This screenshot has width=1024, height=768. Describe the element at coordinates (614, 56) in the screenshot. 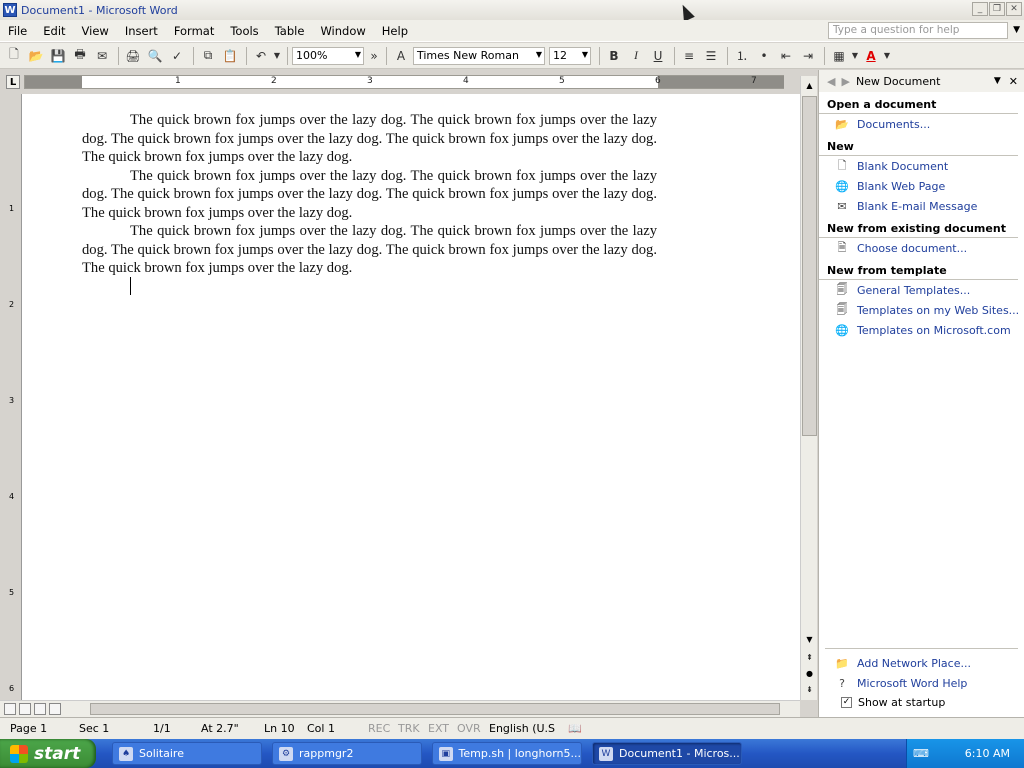

I see `bold-button: B` at that location.